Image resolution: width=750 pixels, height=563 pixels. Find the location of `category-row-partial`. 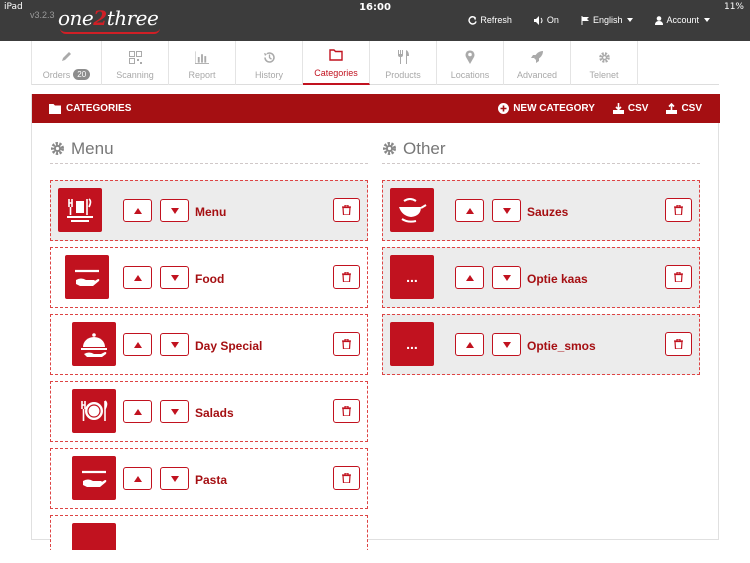

category-row-partial is located at coordinates (209, 532).